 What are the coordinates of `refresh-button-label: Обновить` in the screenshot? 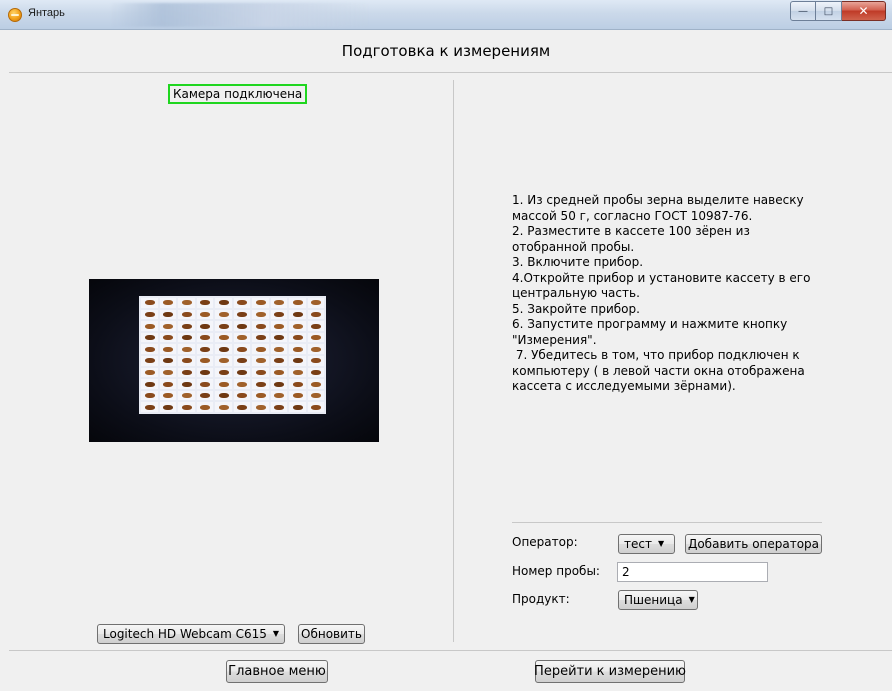 It's located at (331, 634).